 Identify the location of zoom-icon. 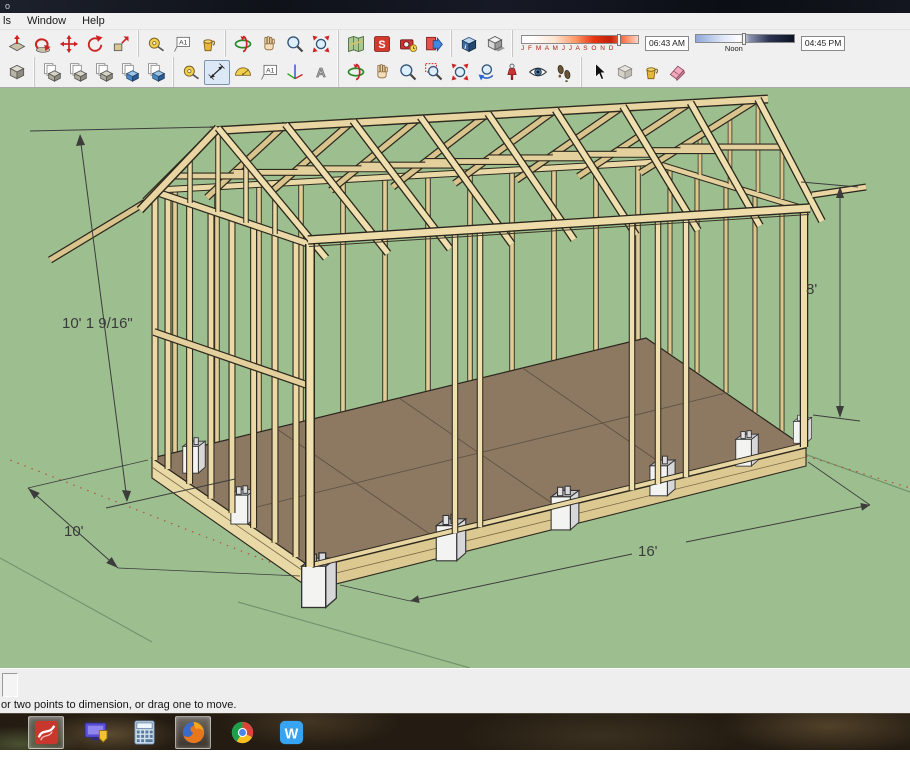
(295, 44).